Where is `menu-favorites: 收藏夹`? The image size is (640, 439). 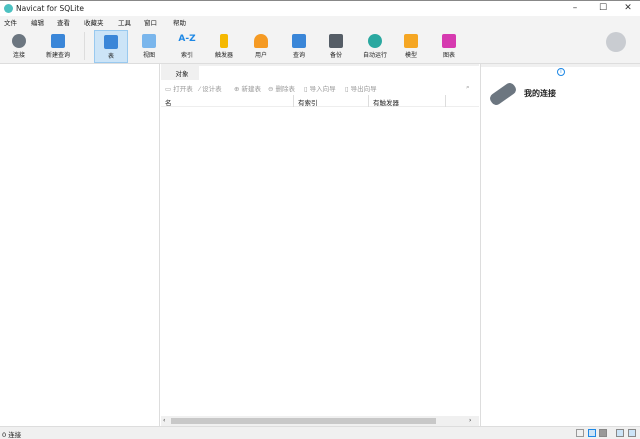
menu-favorites: 收藏夹 is located at coordinates (94, 22).